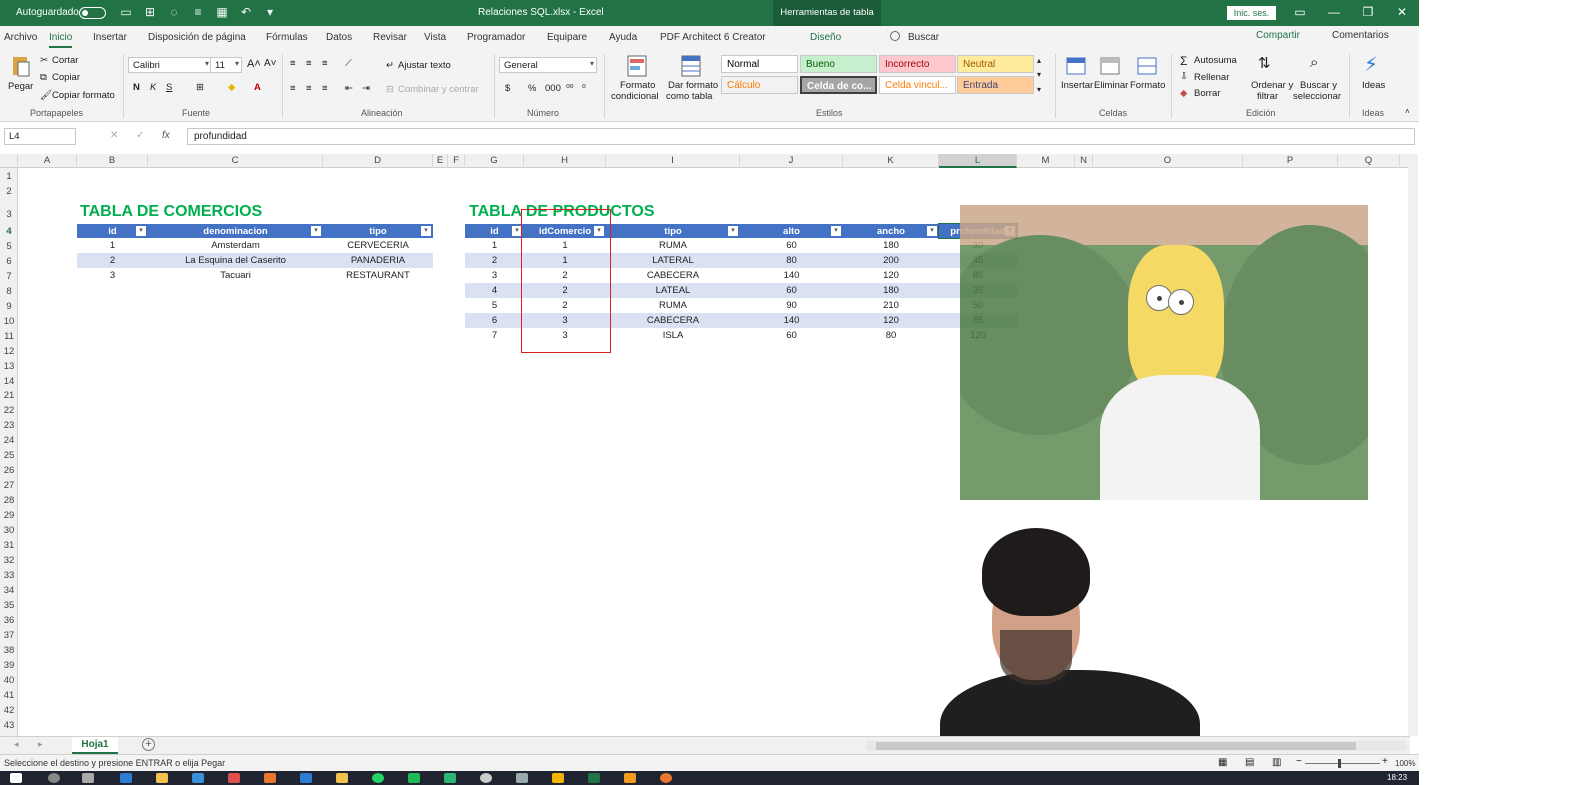 The image size is (1569, 785). What do you see at coordinates (693, 85) in the screenshot?
I see `format-as-table-label-1: Dar formato` at bounding box center [693, 85].